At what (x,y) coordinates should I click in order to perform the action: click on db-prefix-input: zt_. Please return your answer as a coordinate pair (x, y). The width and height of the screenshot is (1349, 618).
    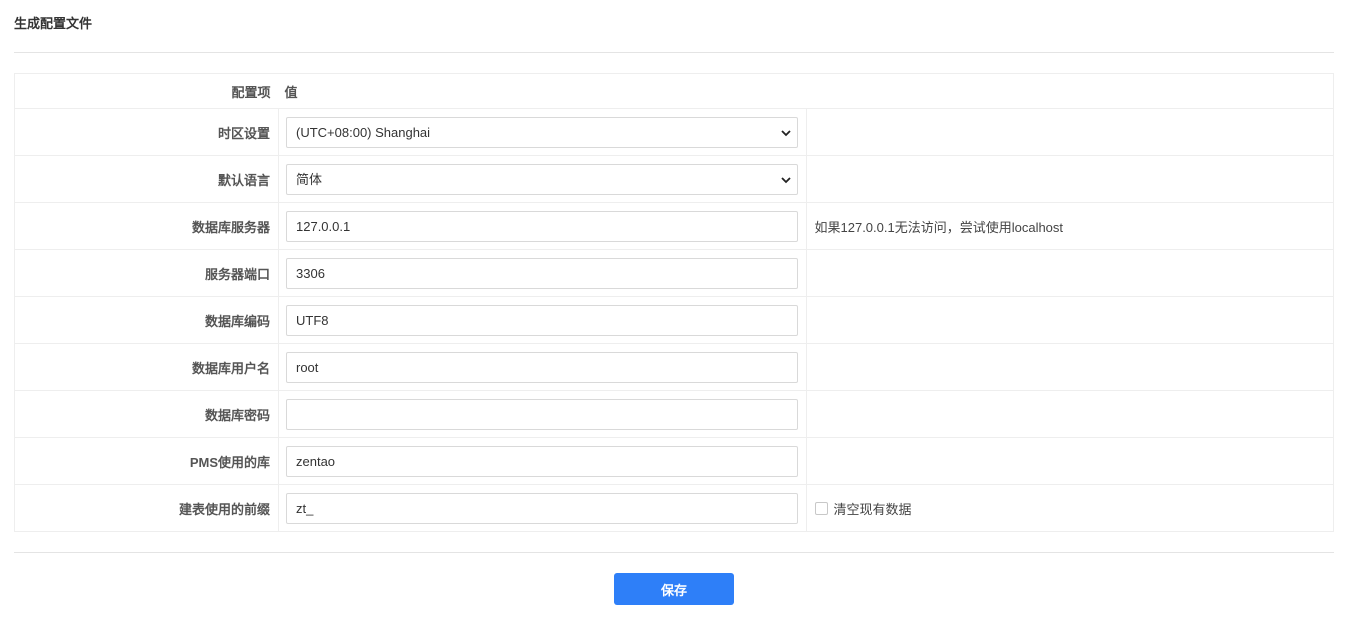
    Looking at the image, I should click on (542, 508).